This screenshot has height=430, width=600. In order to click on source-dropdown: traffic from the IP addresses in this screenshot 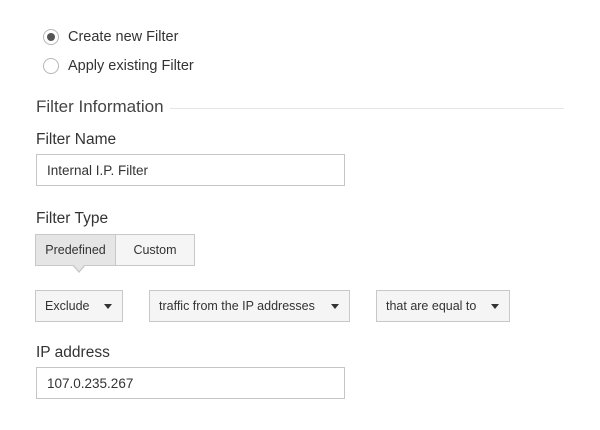, I will do `click(249, 306)`.